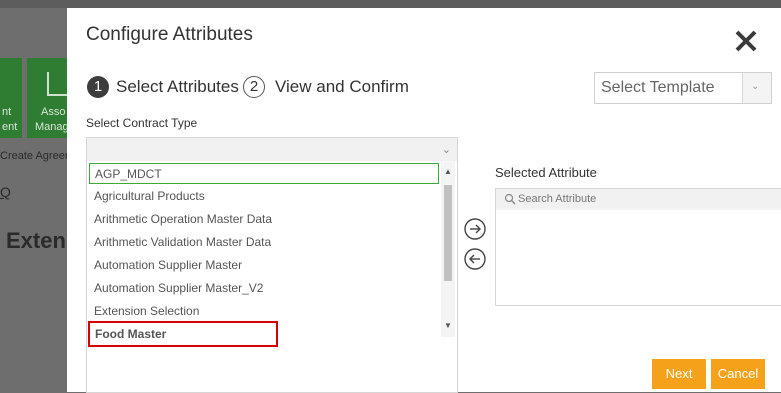 The height and width of the screenshot is (393, 781). I want to click on selected-attribute-list, so click(638, 258).